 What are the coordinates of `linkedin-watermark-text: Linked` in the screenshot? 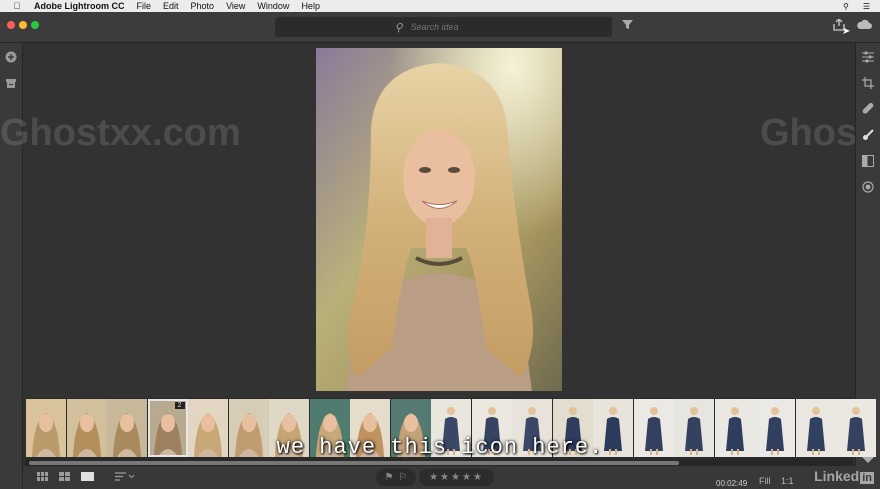 It's located at (837, 476).